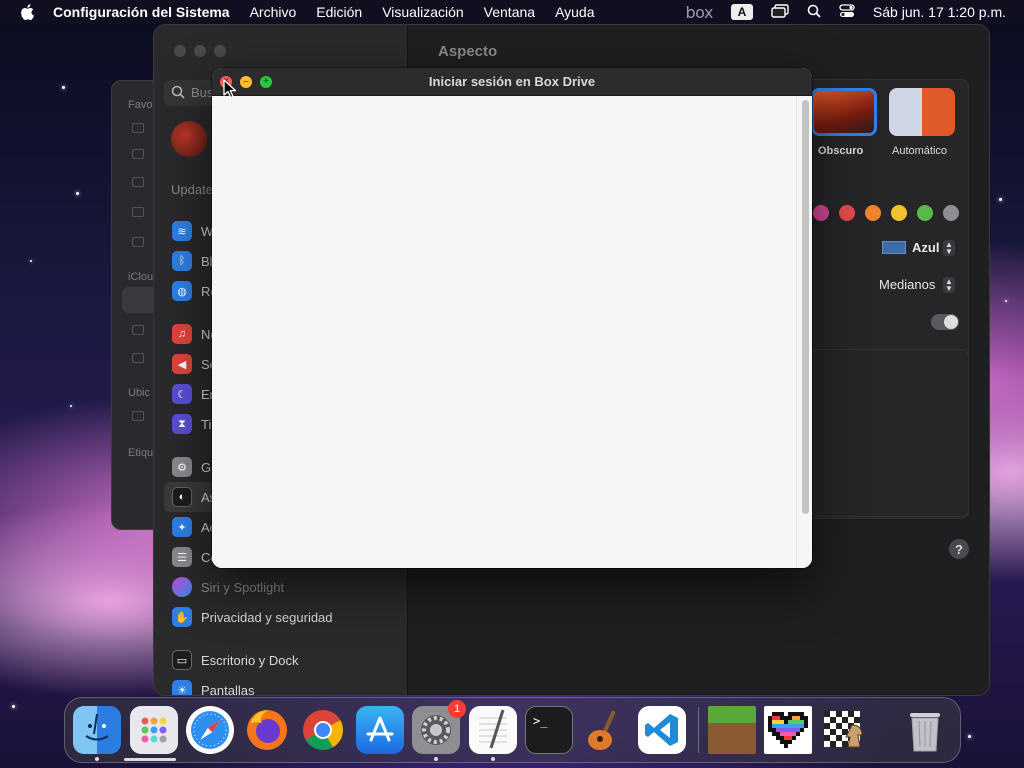 This screenshot has height=768, width=1024. I want to click on search-icon, so click(178, 94).